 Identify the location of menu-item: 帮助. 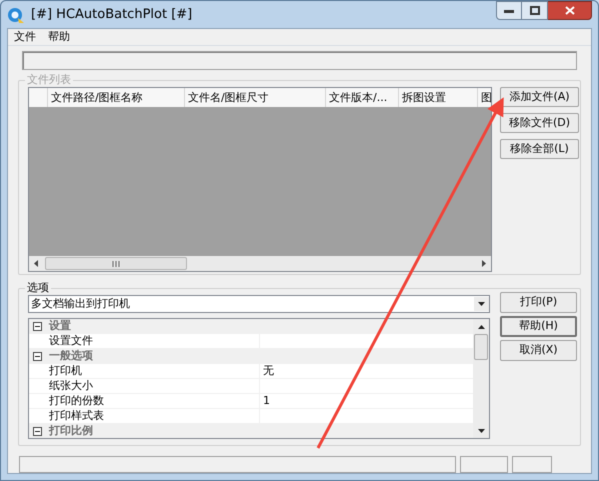
(59, 37).